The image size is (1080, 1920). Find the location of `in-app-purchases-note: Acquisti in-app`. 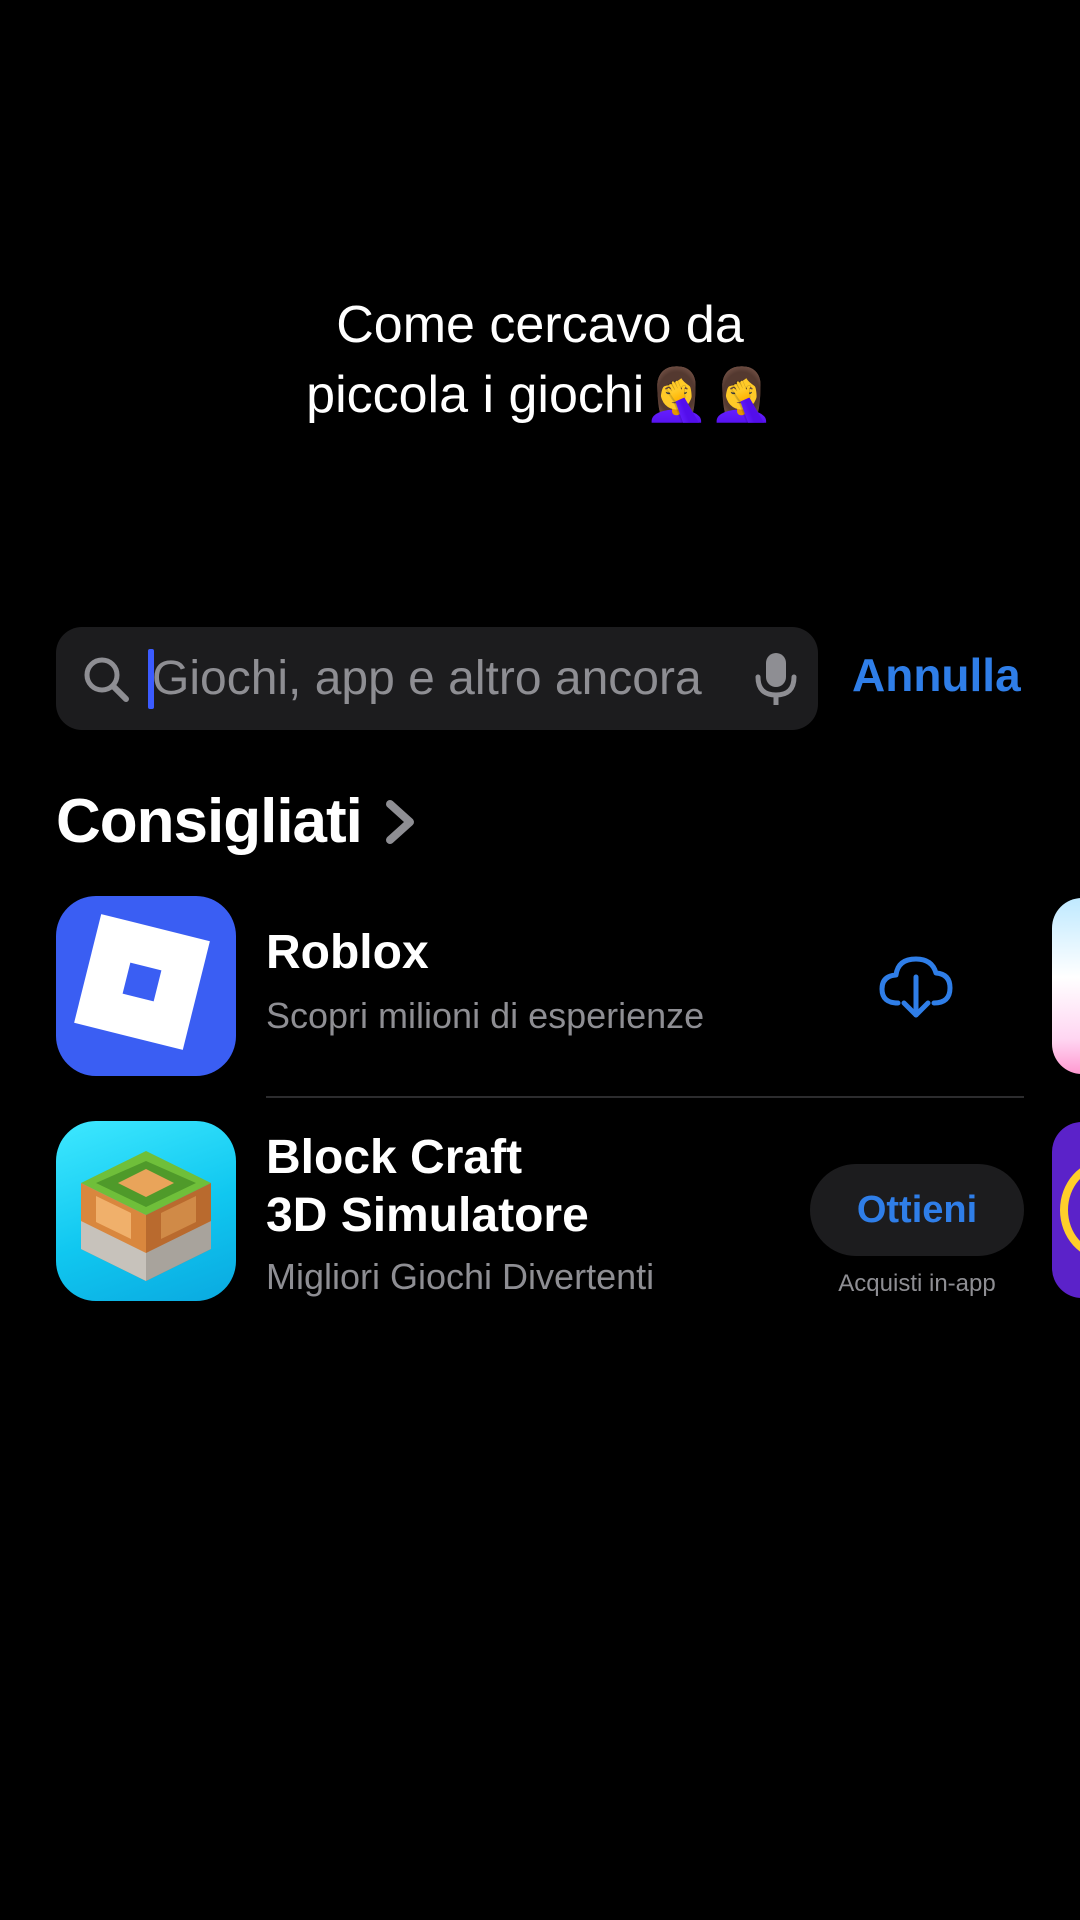

in-app-purchases-note: Acquisti in-app is located at coordinates (917, 1283).